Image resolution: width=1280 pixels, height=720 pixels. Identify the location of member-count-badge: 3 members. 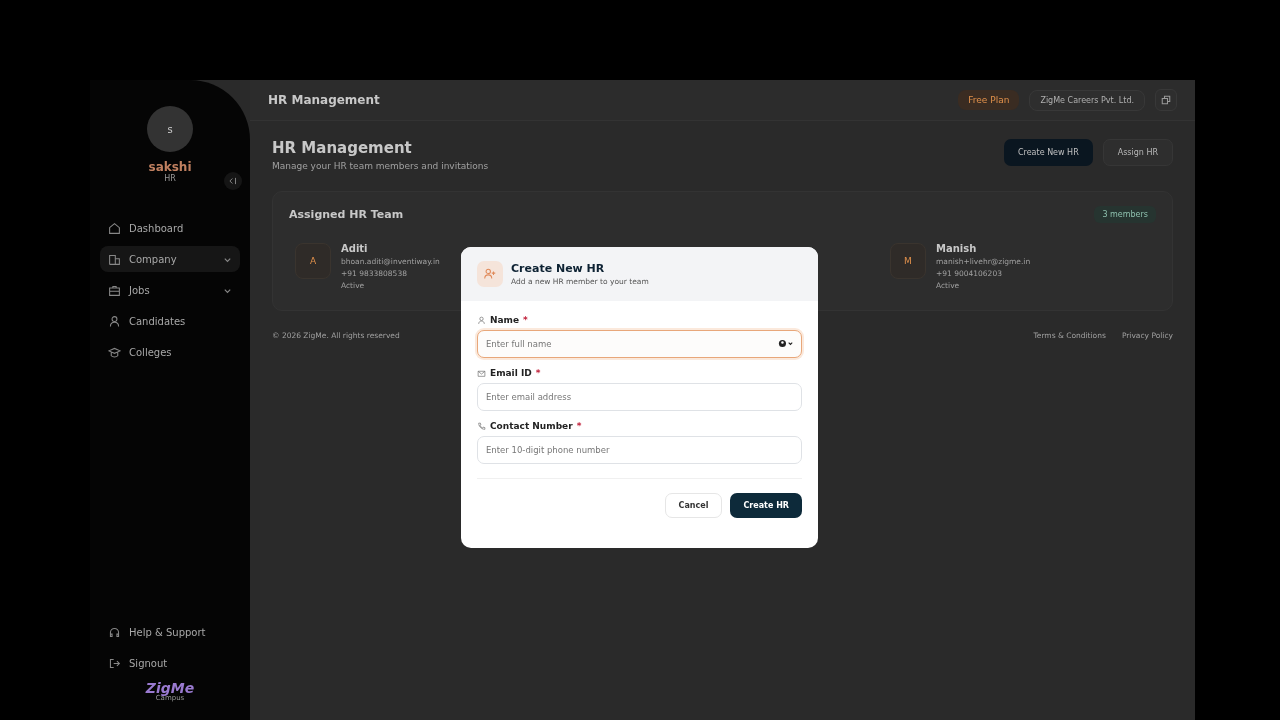
(1125, 214).